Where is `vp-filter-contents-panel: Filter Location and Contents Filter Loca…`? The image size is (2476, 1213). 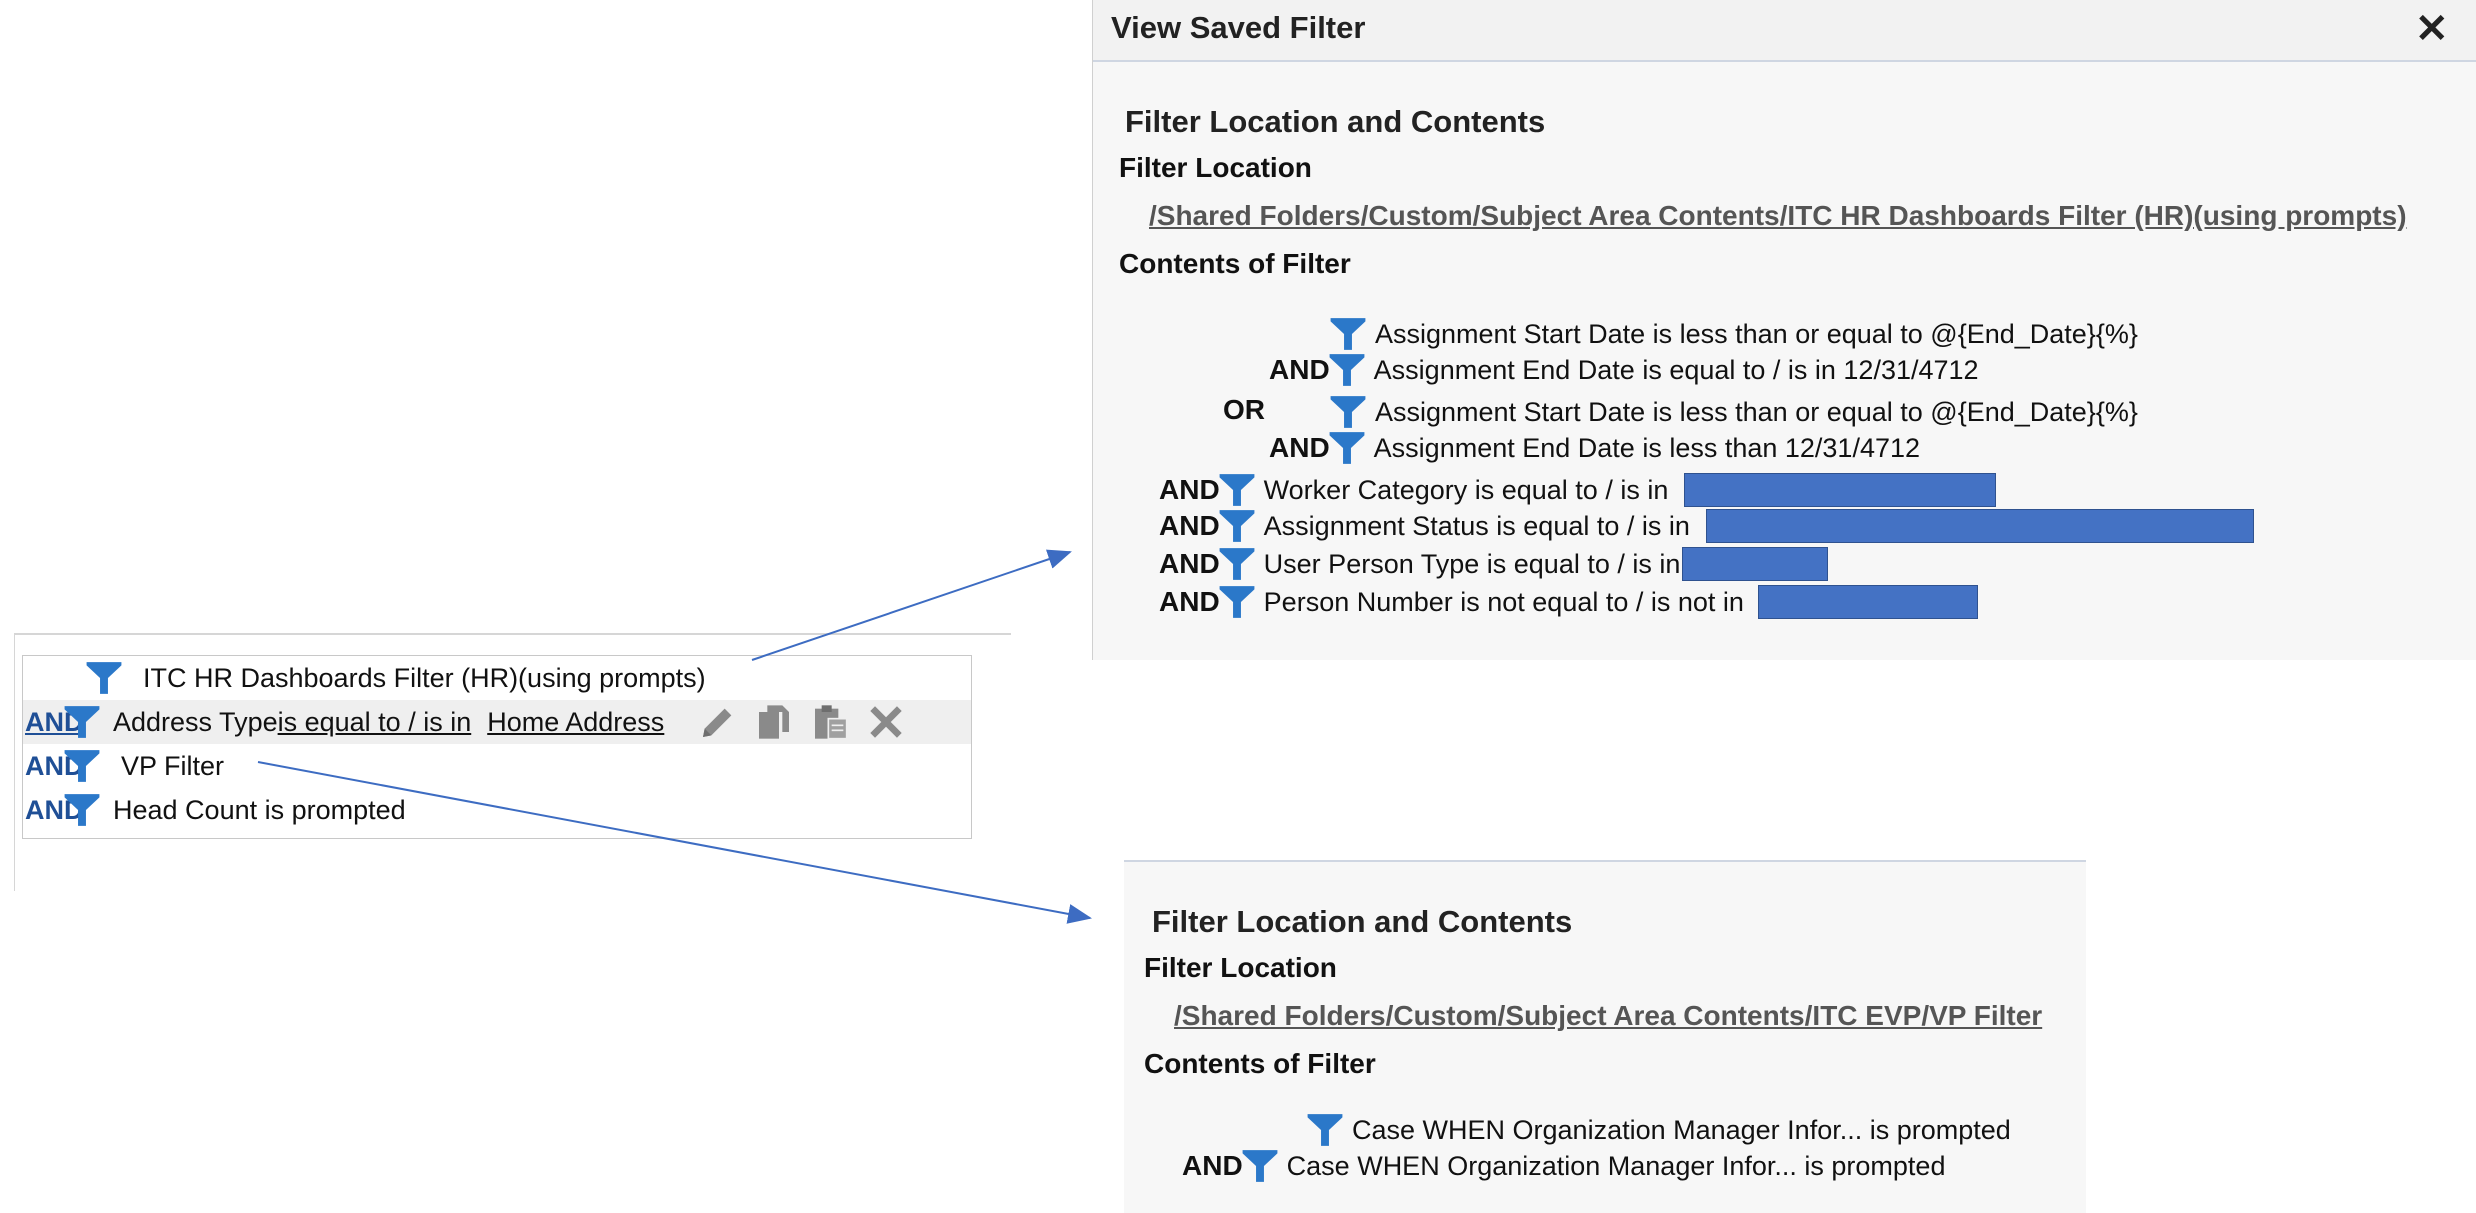
vp-filter-contents-panel: Filter Location and Contents Filter Loca… is located at coordinates (1605, 1036).